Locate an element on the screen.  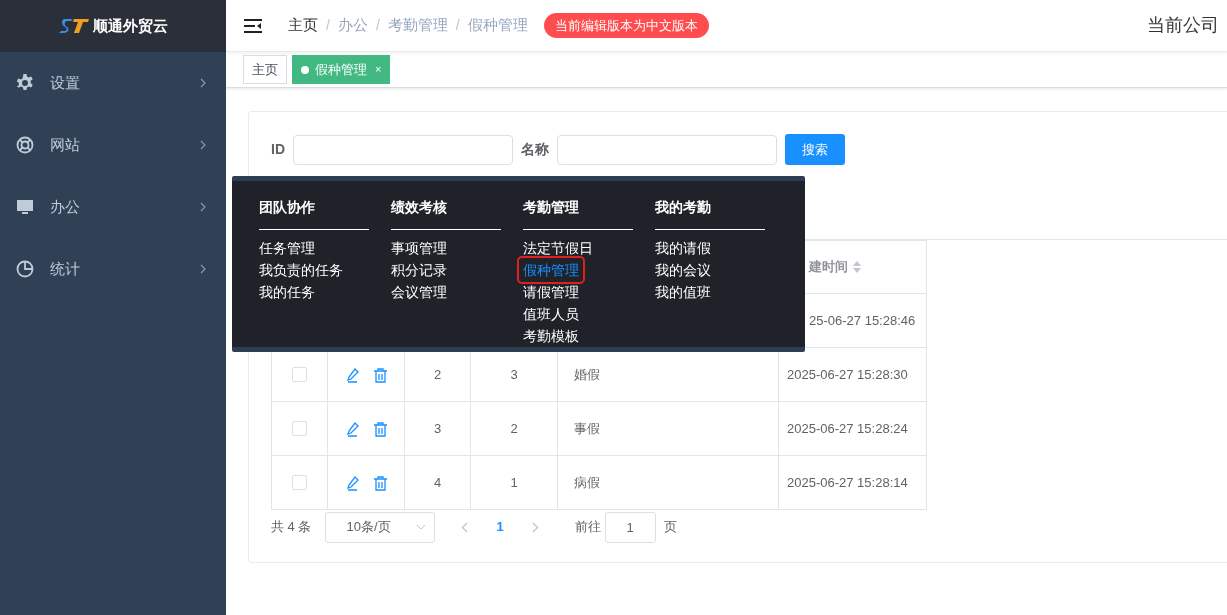
pie-chart-icon is located at coordinates (25, 269).